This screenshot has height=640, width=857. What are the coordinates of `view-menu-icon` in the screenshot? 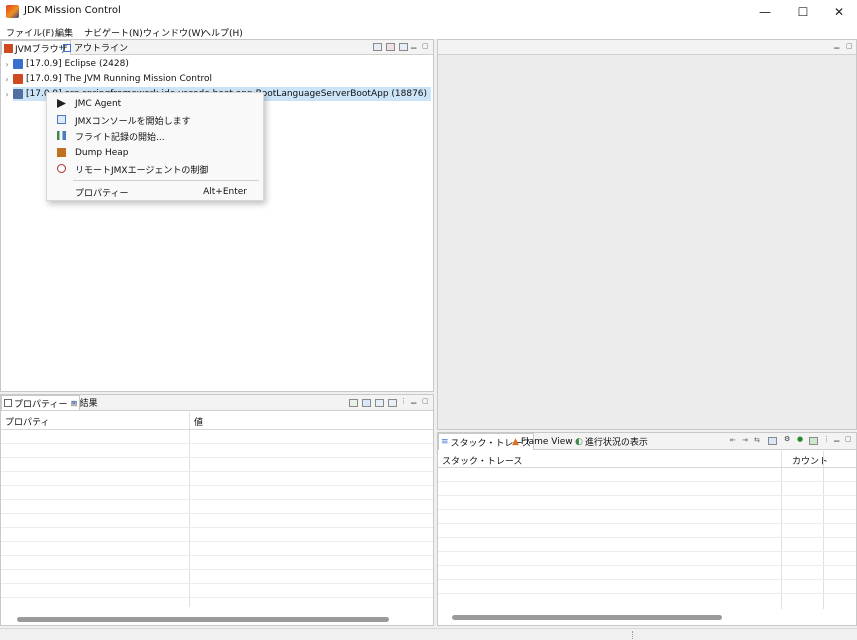 It's located at (403, 47).